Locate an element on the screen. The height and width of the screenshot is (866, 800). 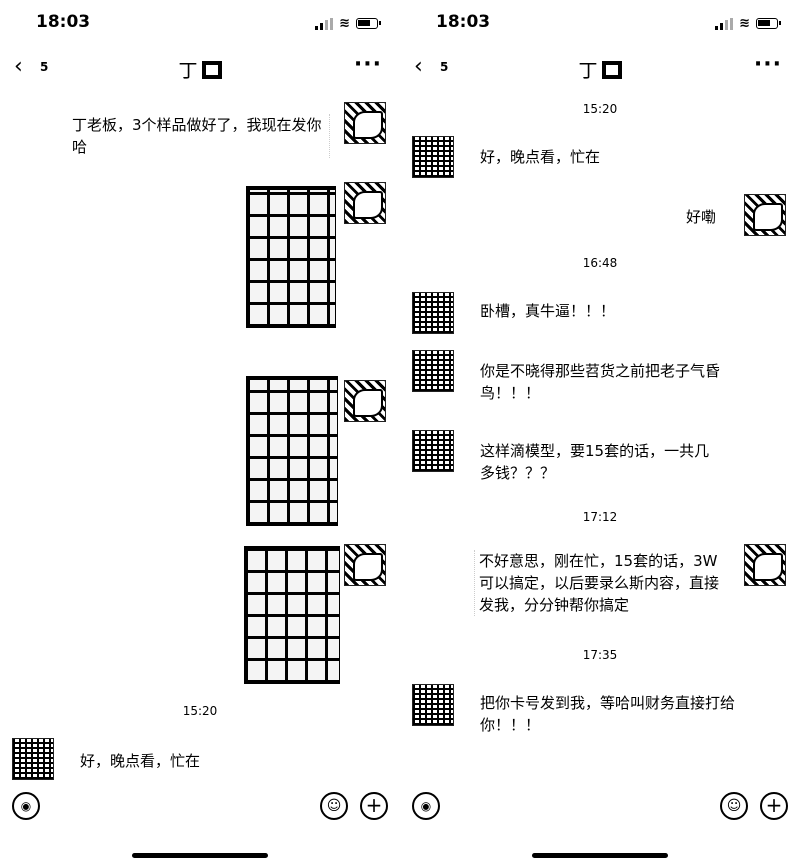
message-text: 把你卡号发到我，等哈叫财务直接打给你！！！ is located at coordinates (608, 714).